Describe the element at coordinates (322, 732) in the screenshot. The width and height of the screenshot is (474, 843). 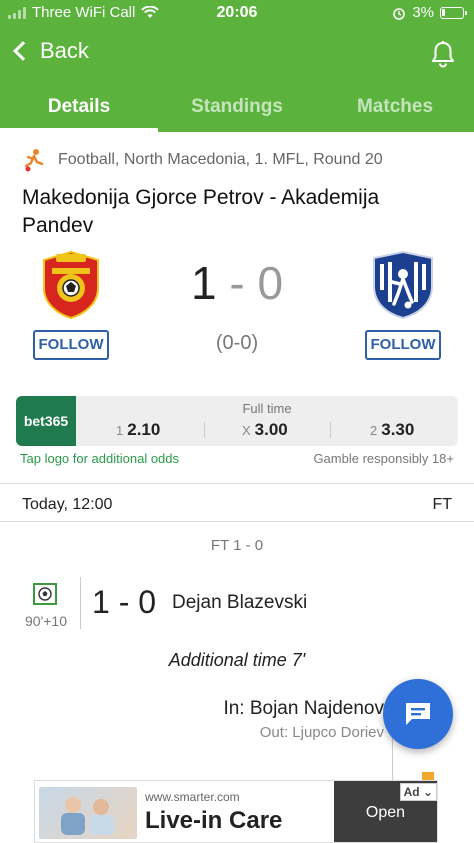
I see `substitution-out: Out: Ljupco Doriev` at that location.